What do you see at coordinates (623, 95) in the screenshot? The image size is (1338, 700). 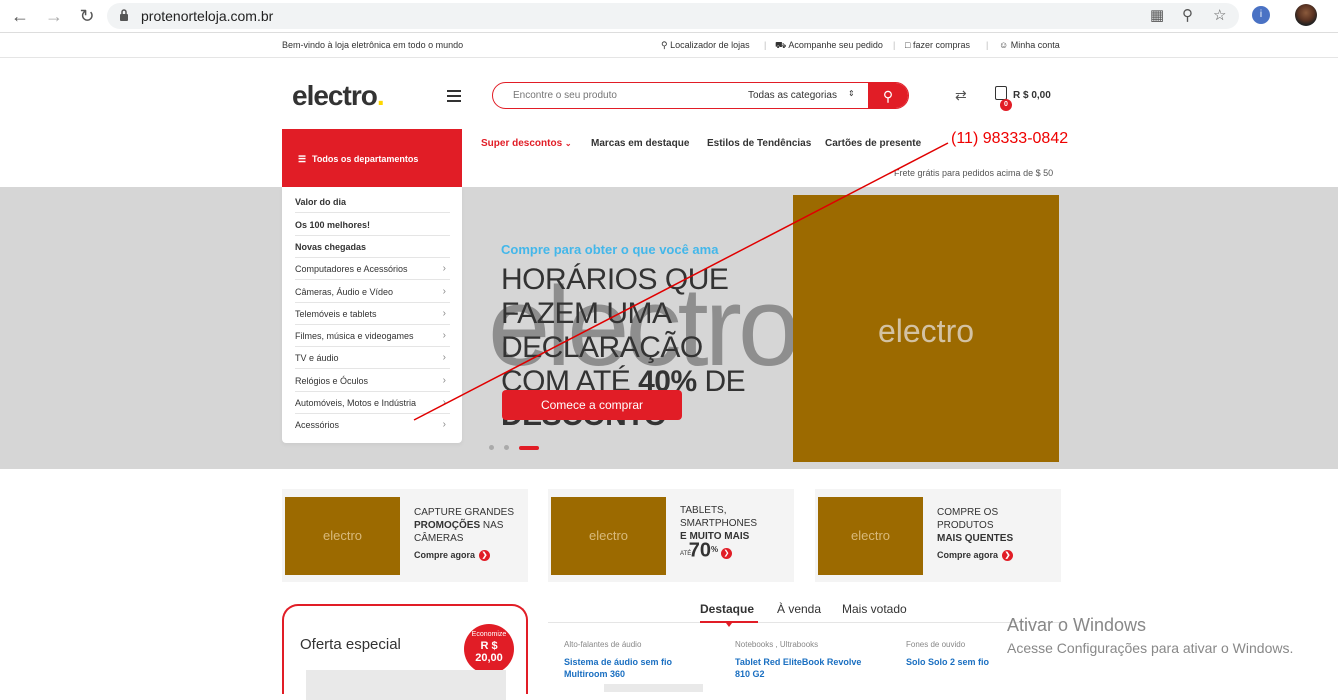 I see `search-input` at bounding box center [623, 95].